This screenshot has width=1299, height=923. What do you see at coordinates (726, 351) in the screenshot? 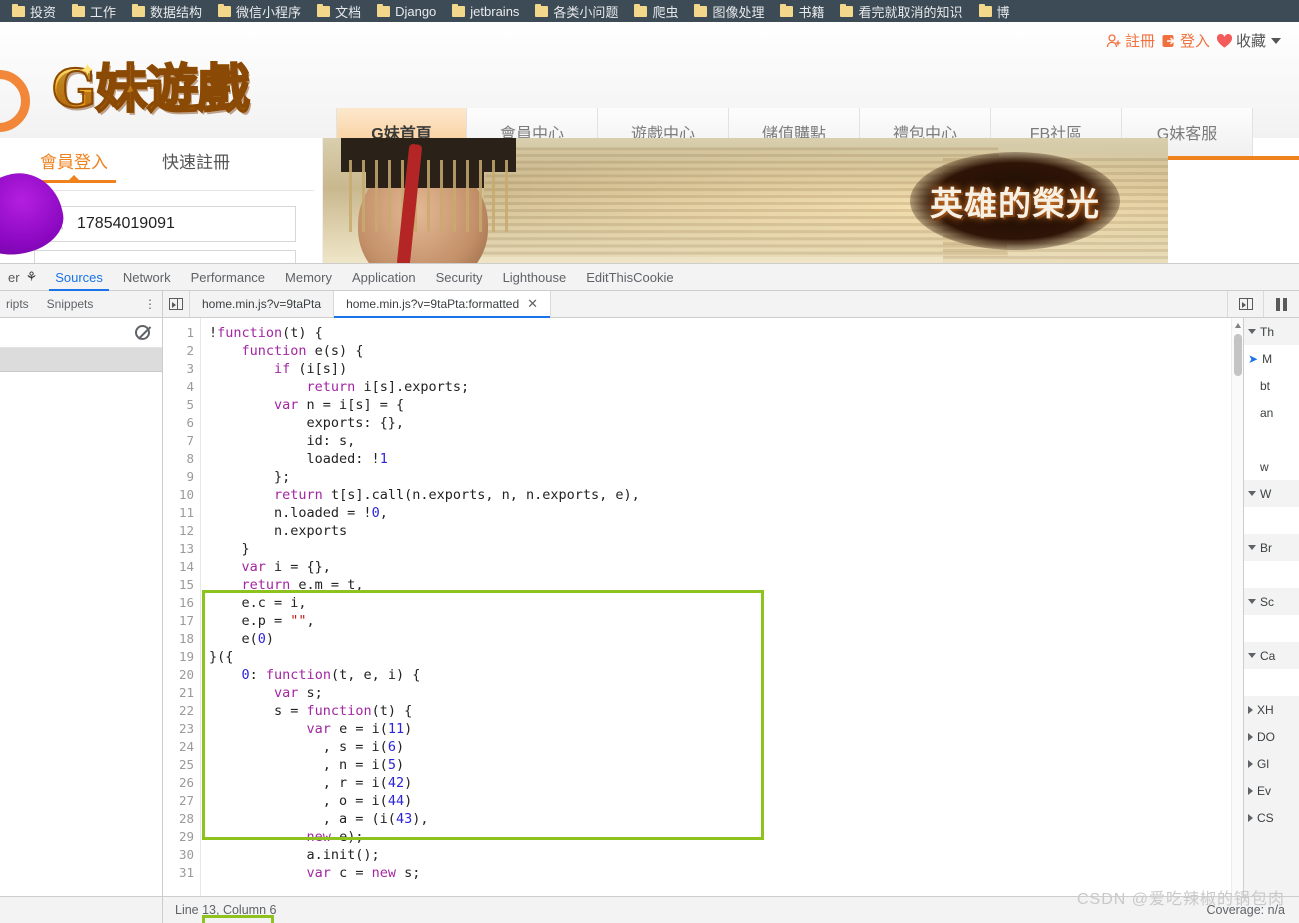
I see `code-line: function e(s) {` at bounding box center [726, 351].